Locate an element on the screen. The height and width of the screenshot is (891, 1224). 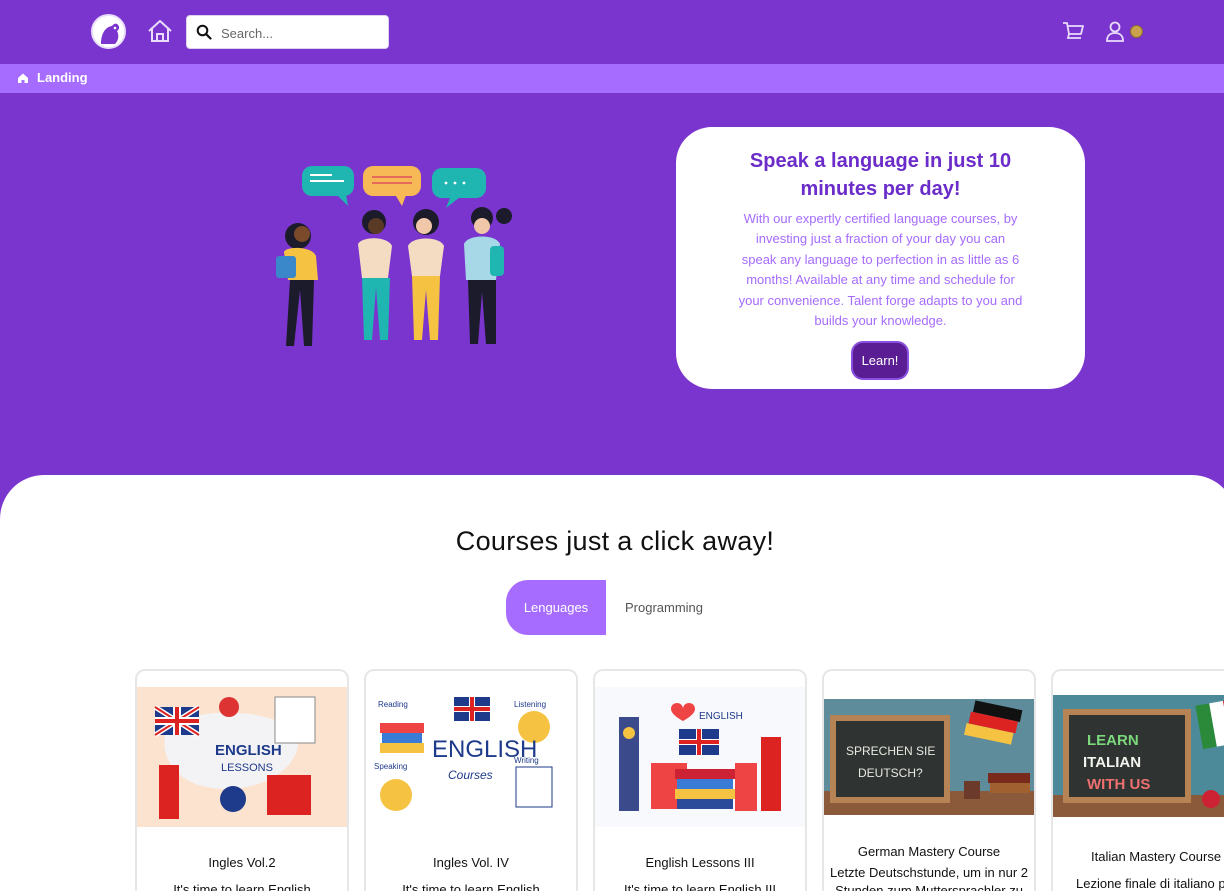
course-description: Lezione finale di italiano per is located at coordinates (1150, 883).